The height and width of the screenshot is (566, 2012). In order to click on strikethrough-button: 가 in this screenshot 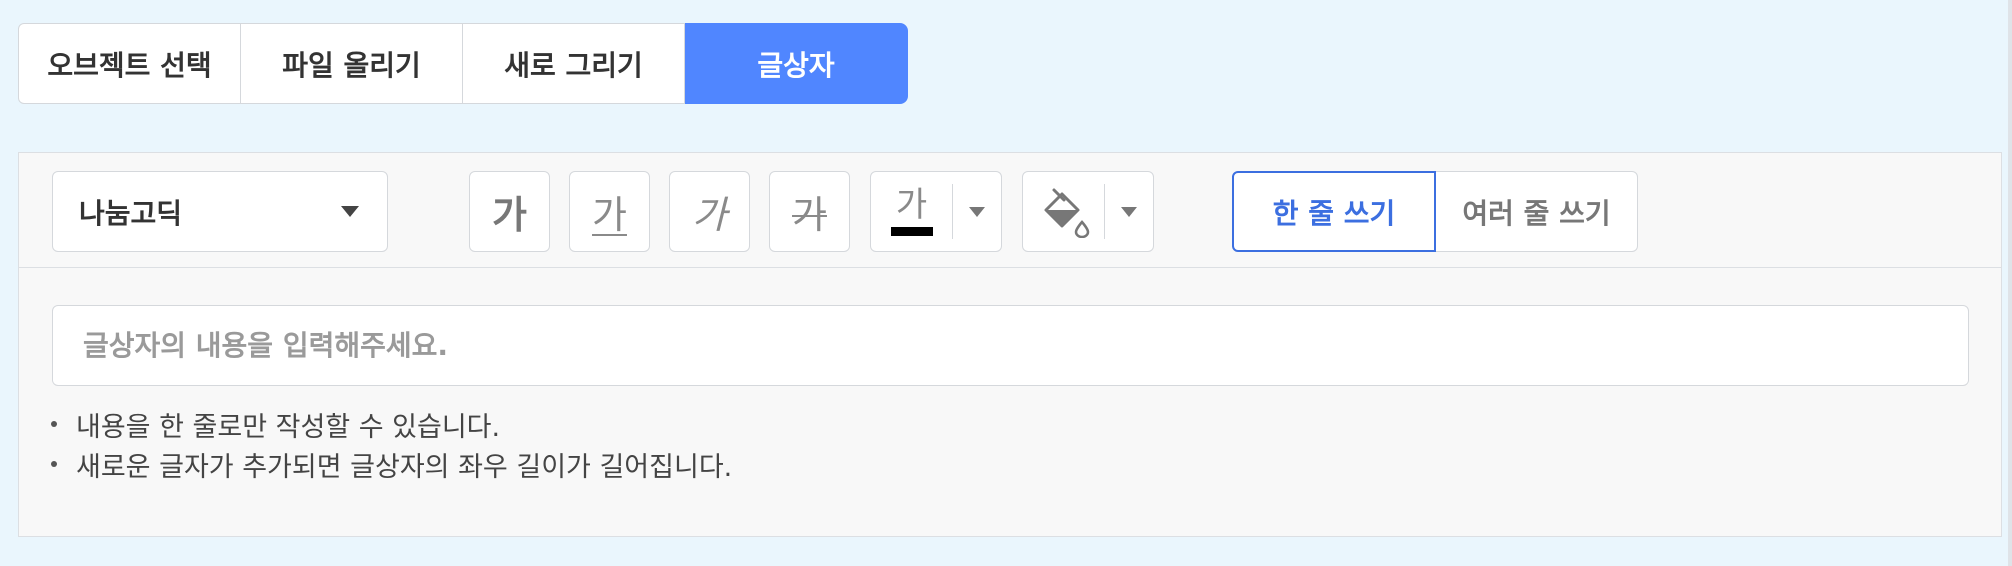, I will do `click(809, 211)`.